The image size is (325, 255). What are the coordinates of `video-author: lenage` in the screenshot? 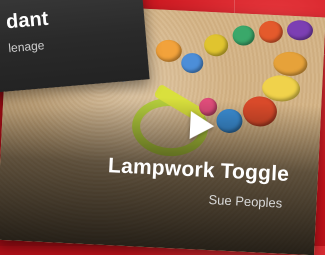 It's located at (26, 47).